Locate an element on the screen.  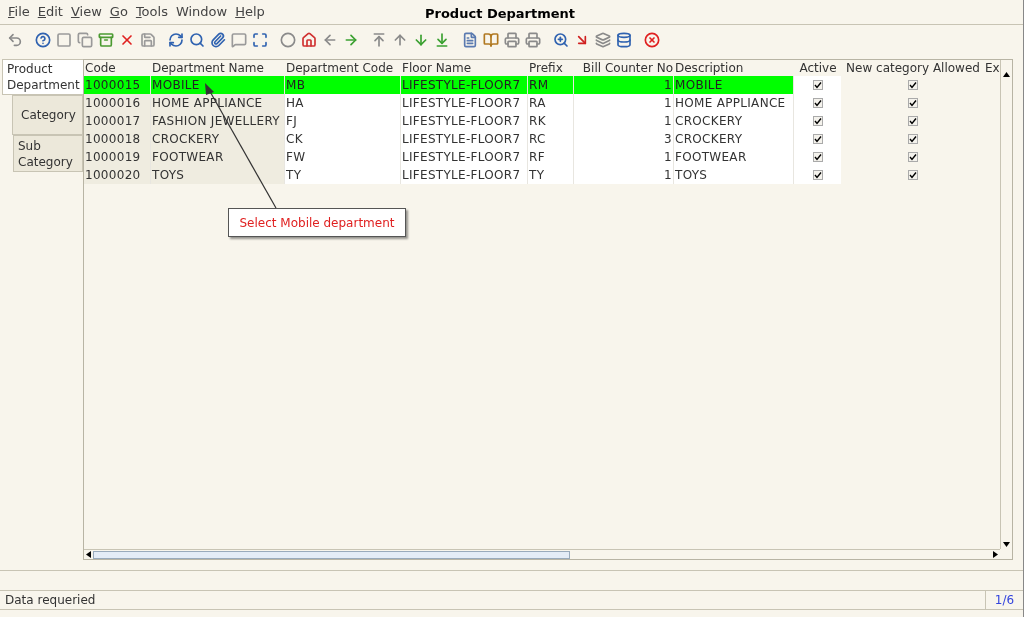
table-cell: RF is located at coordinates (551, 157).